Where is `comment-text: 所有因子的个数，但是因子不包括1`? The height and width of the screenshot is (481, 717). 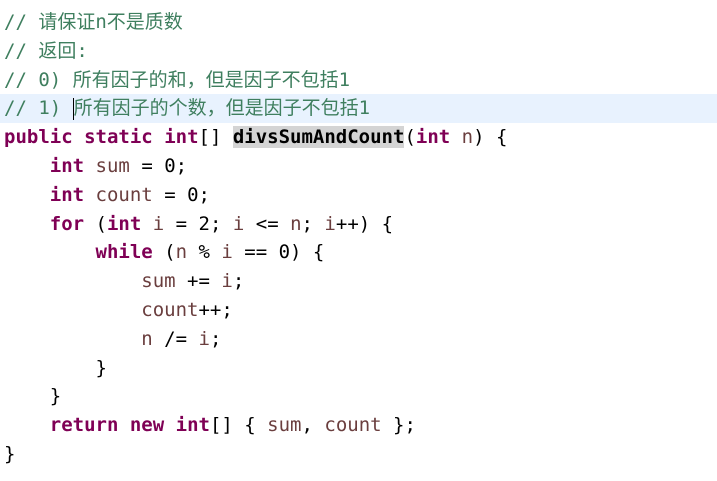
comment-text: 所有因子的个数，但是因子不包括1 is located at coordinates (222, 108).